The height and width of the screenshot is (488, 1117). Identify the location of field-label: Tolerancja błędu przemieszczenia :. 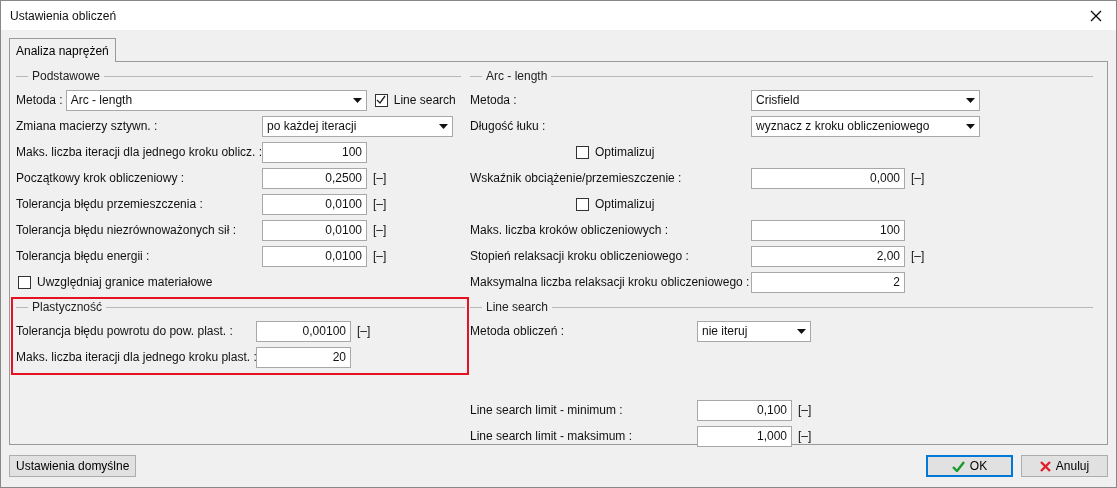
(110, 204).